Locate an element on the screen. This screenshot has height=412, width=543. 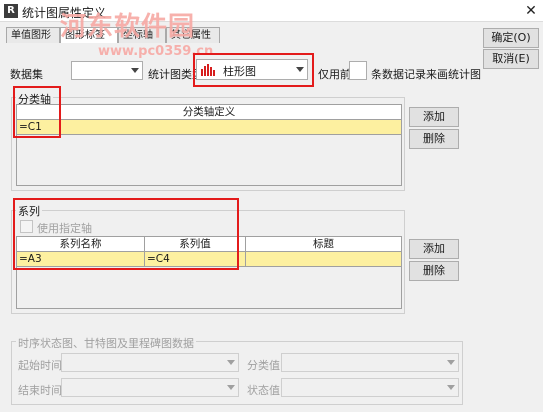
end-time-label: 结束时间 is located at coordinates (40, 390).